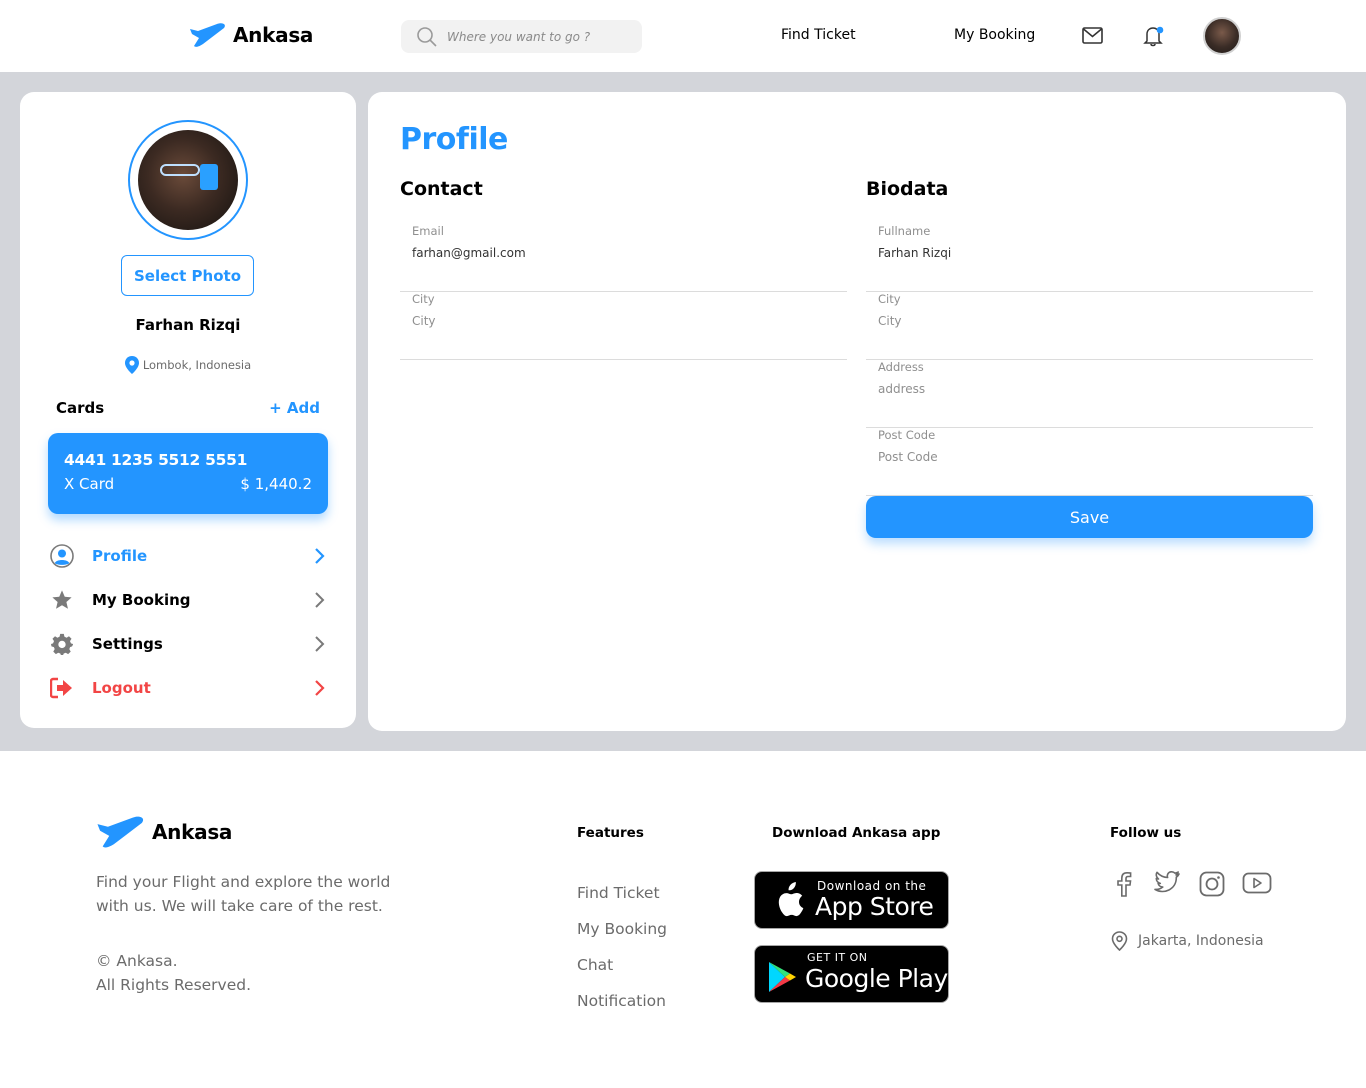 The image size is (1366, 1088). What do you see at coordinates (1088, 457) in the screenshot?
I see `postcode-input` at bounding box center [1088, 457].